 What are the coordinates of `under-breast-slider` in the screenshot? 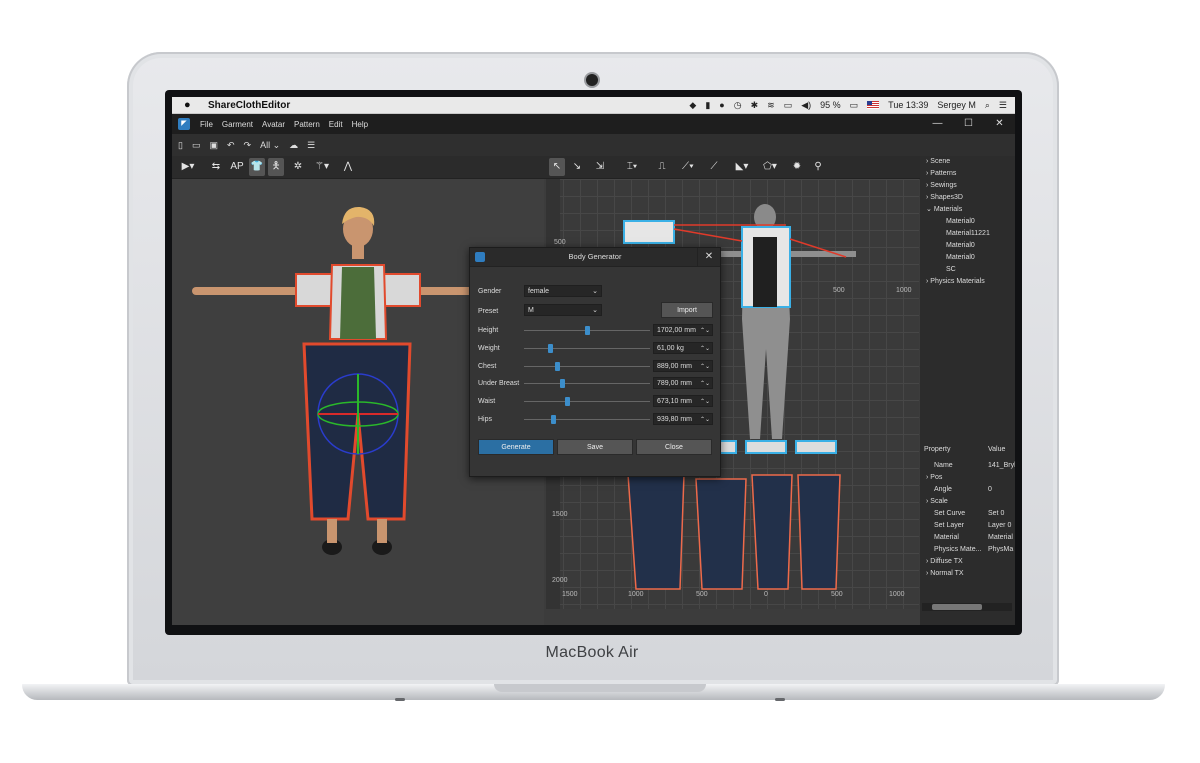 It's located at (587, 383).